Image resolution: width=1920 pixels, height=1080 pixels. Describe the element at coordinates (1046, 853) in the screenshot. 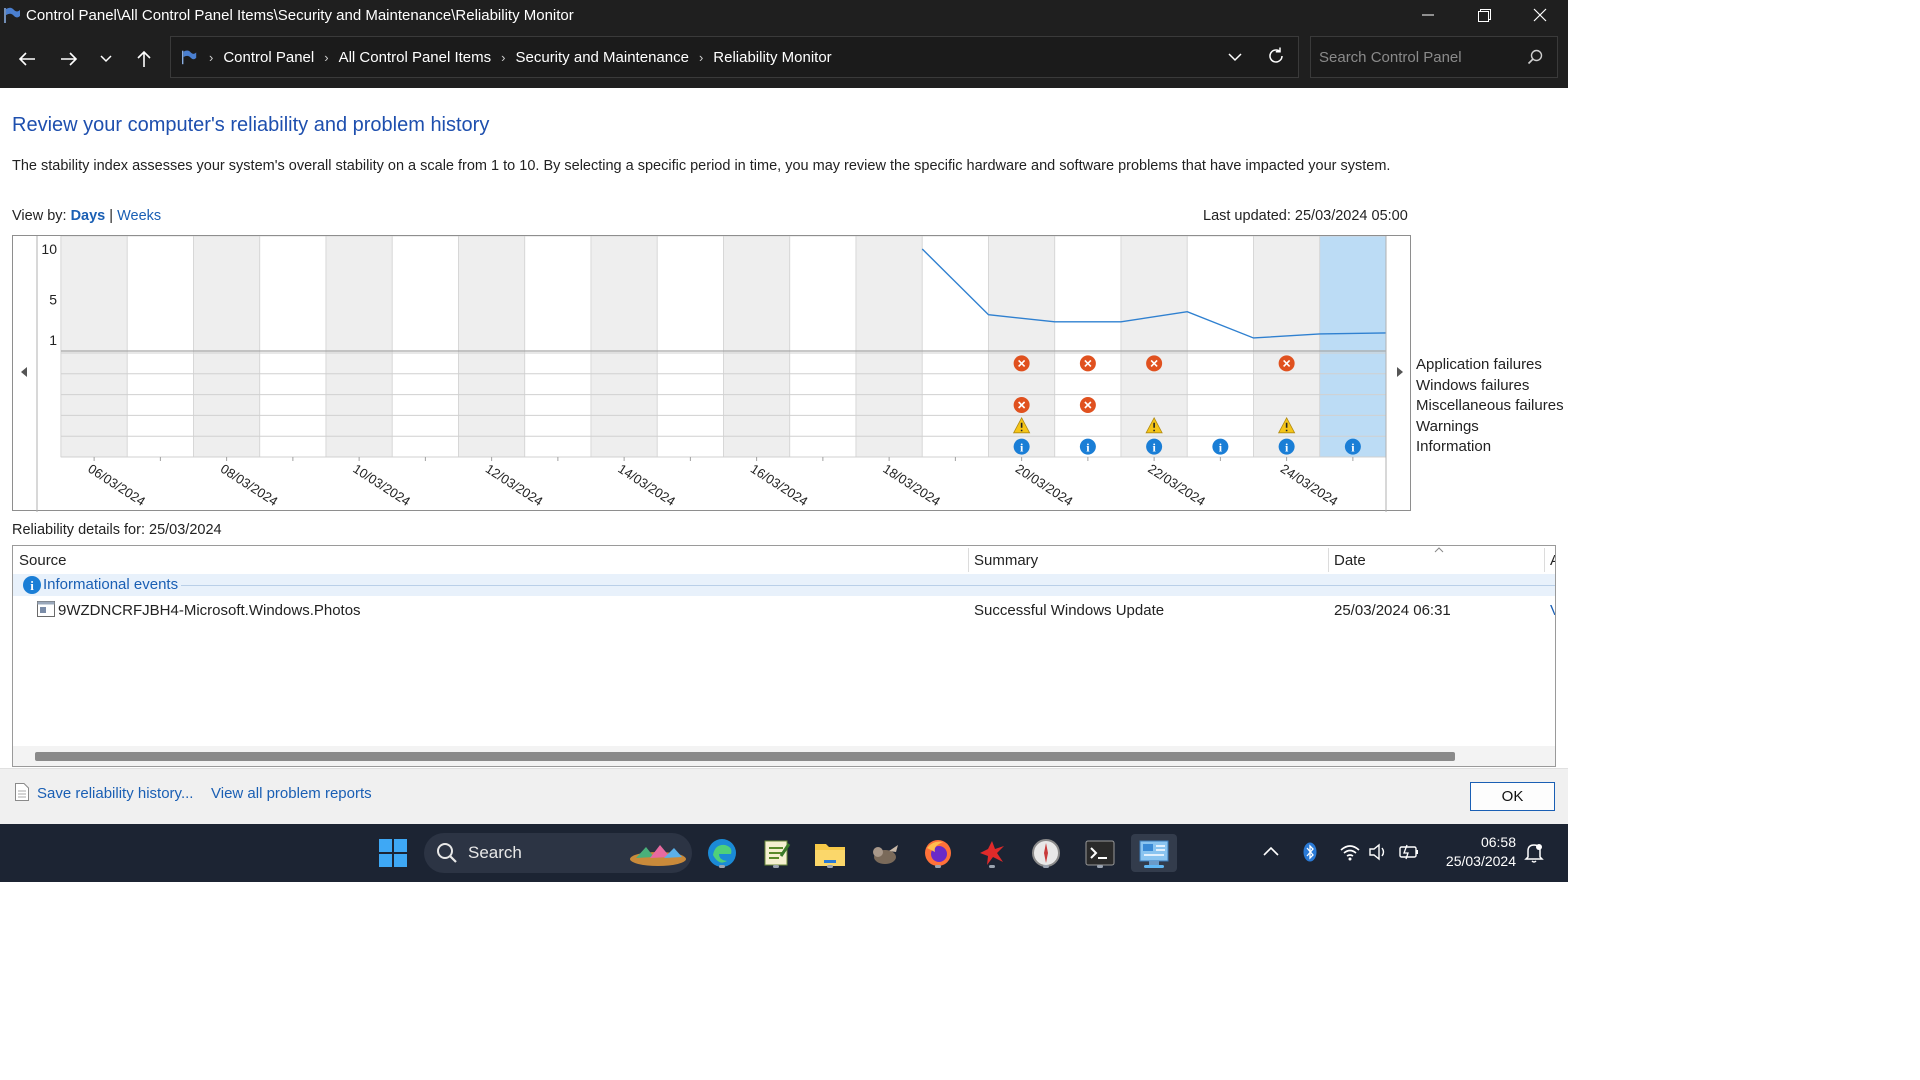

I see `taskbar-clock-app` at that location.